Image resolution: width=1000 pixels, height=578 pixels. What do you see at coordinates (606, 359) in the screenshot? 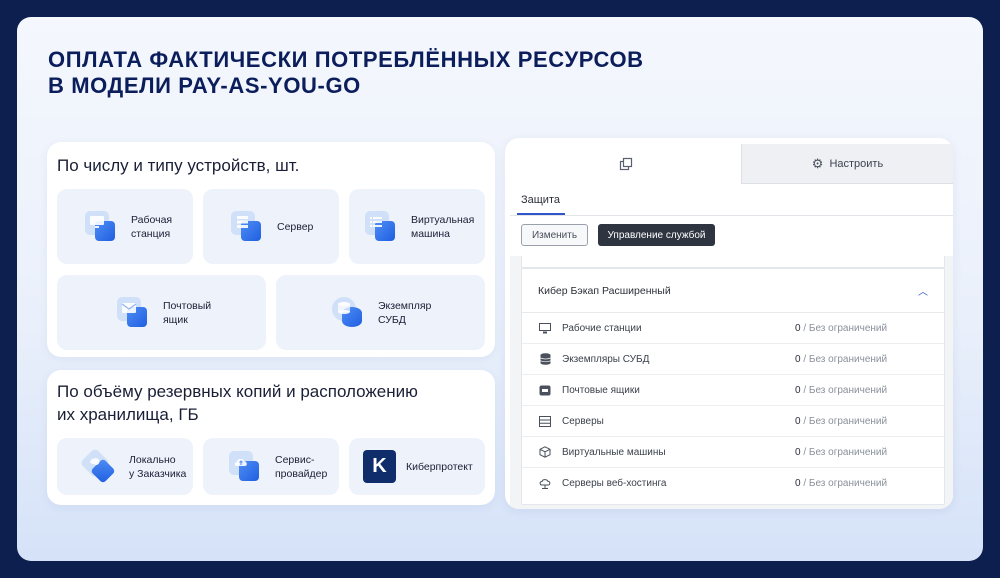
I see `quota-row-label: Экземпляры СУБД` at bounding box center [606, 359].